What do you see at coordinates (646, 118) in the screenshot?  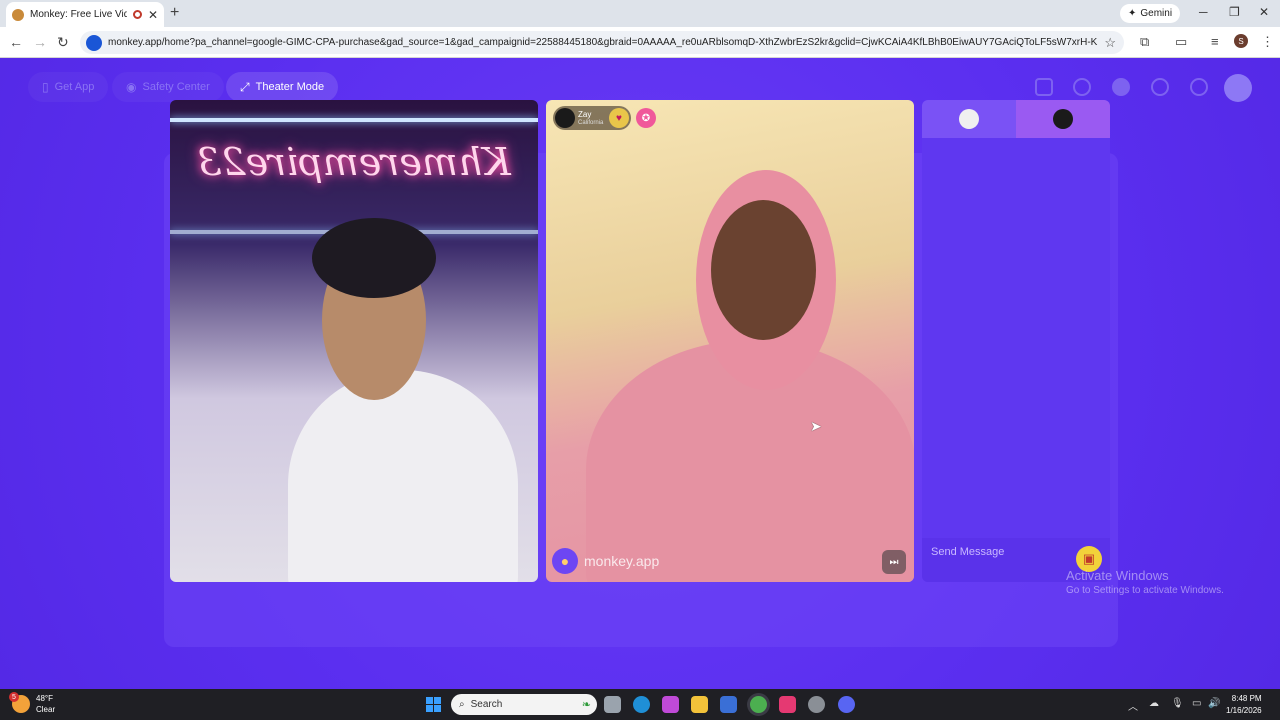 I see `report-badge-icon: ✪` at bounding box center [646, 118].